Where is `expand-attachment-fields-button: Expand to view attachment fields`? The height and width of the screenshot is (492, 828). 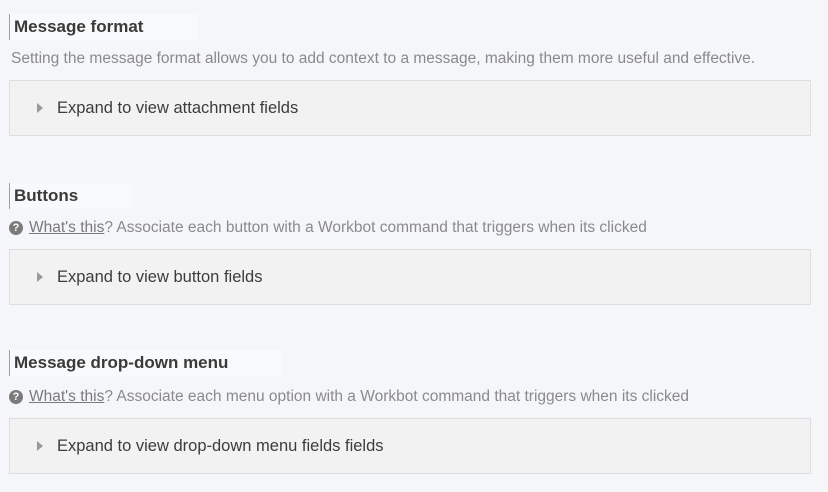
expand-attachment-fields-button: Expand to view attachment fields is located at coordinates (410, 108).